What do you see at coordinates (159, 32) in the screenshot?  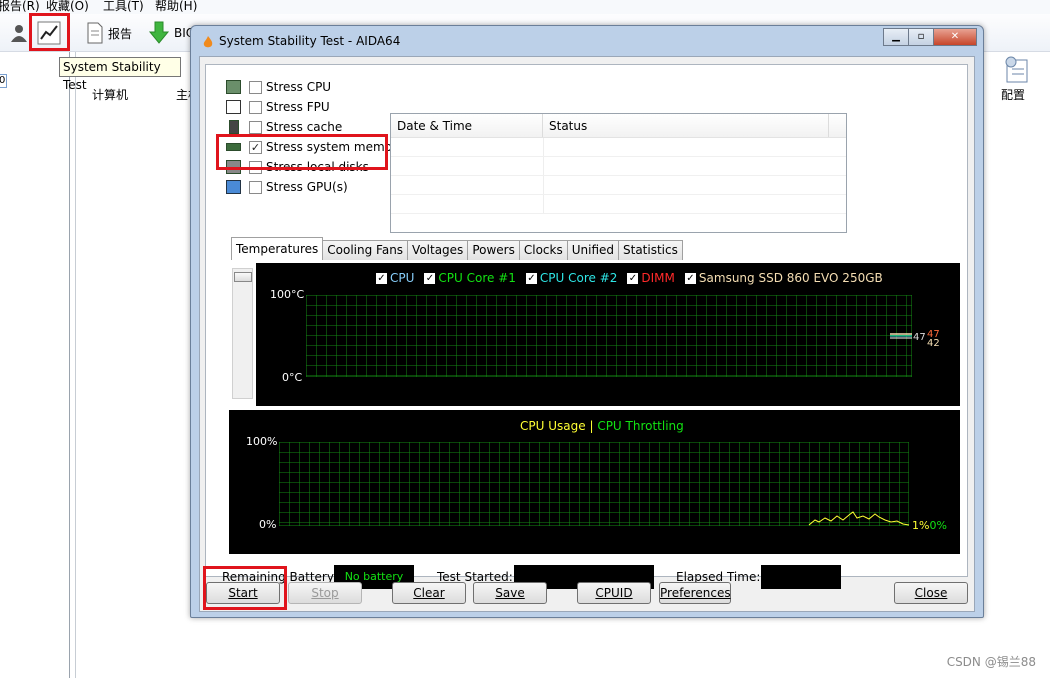 I see `download-arrow-icon` at bounding box center [159, 32].